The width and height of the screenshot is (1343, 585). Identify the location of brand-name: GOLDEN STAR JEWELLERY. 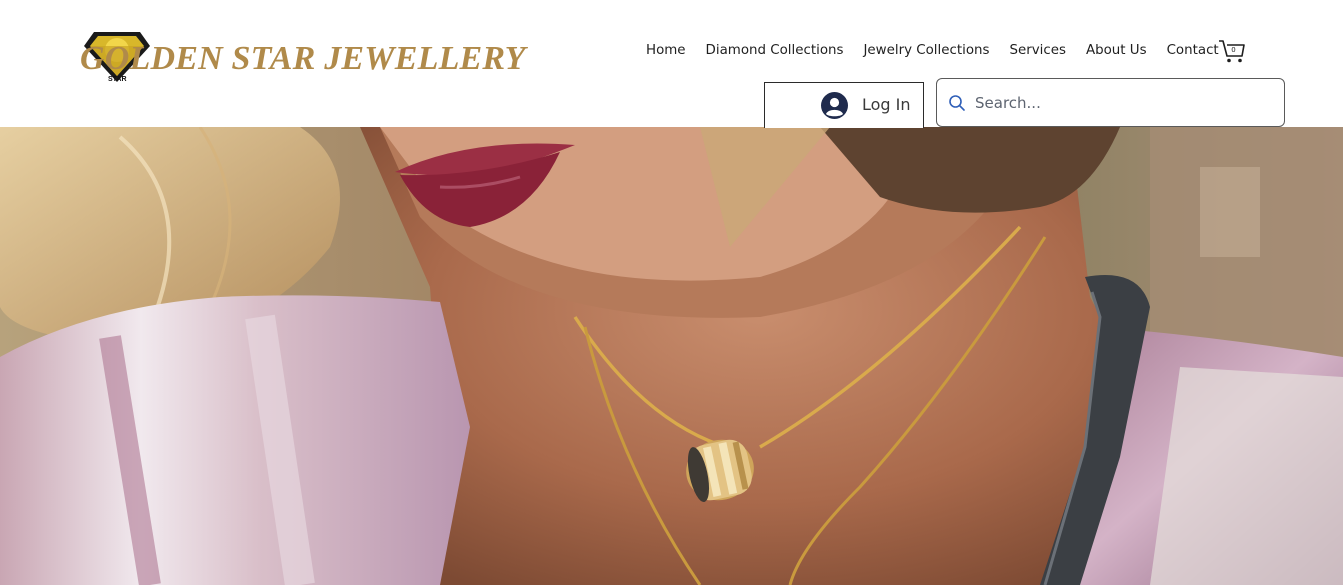
(303, 58).